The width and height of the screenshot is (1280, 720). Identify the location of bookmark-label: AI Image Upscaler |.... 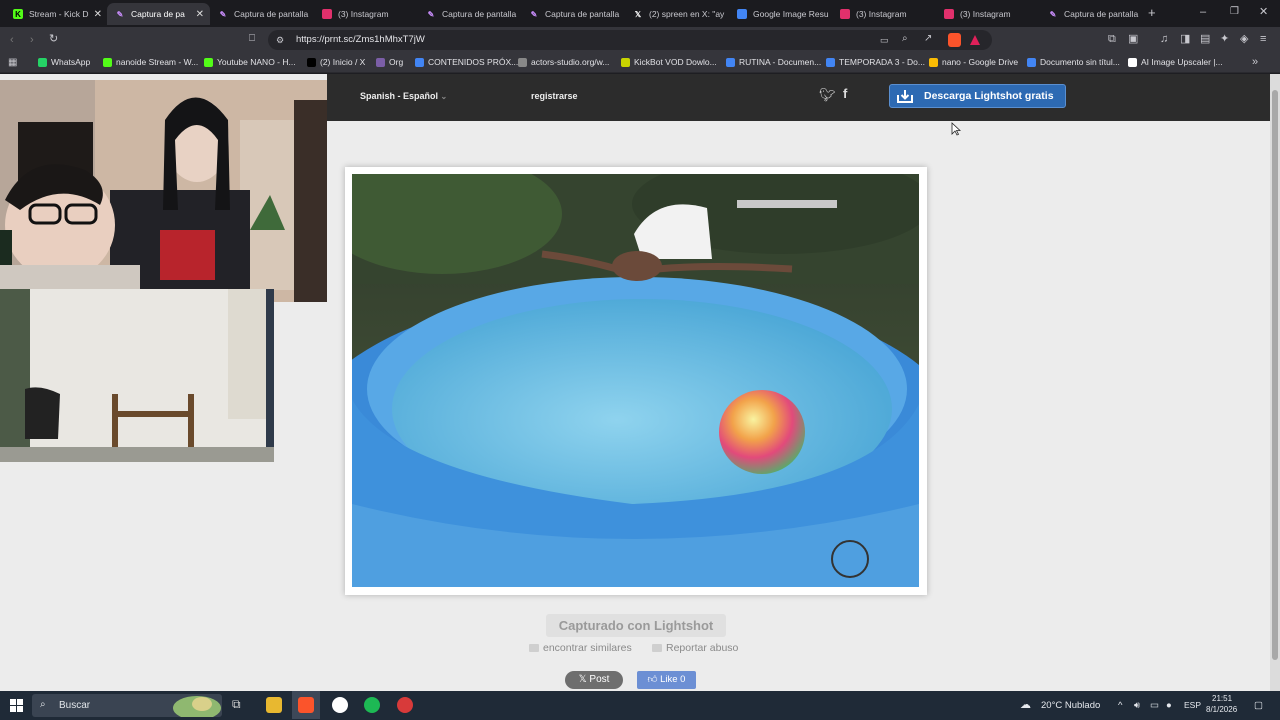
(1182, 62).